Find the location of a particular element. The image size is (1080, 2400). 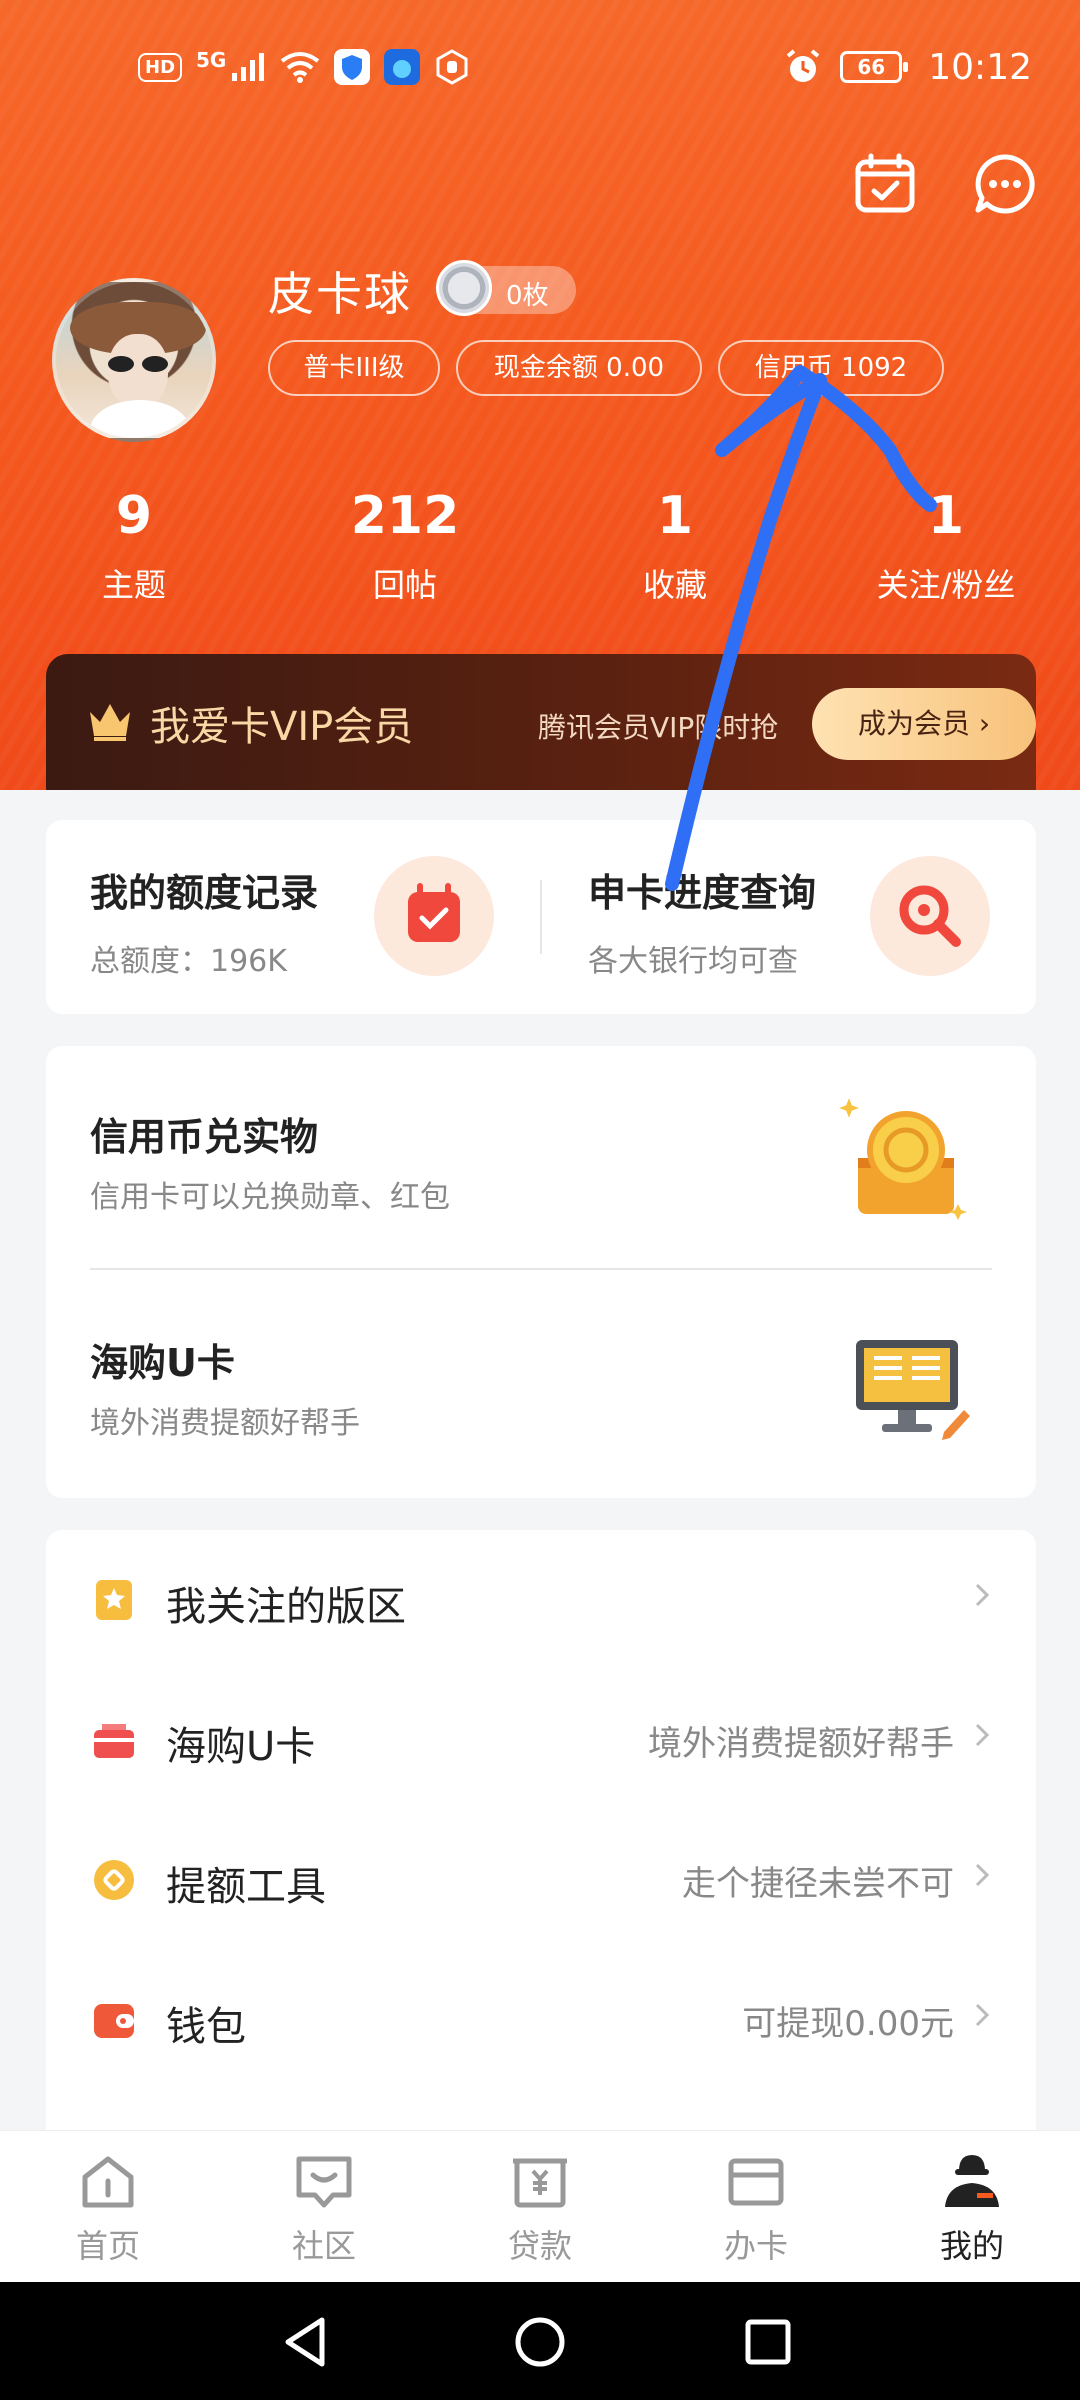

overseas-u-card-title: 海购U卡 is located at coordinates (162, 1363).